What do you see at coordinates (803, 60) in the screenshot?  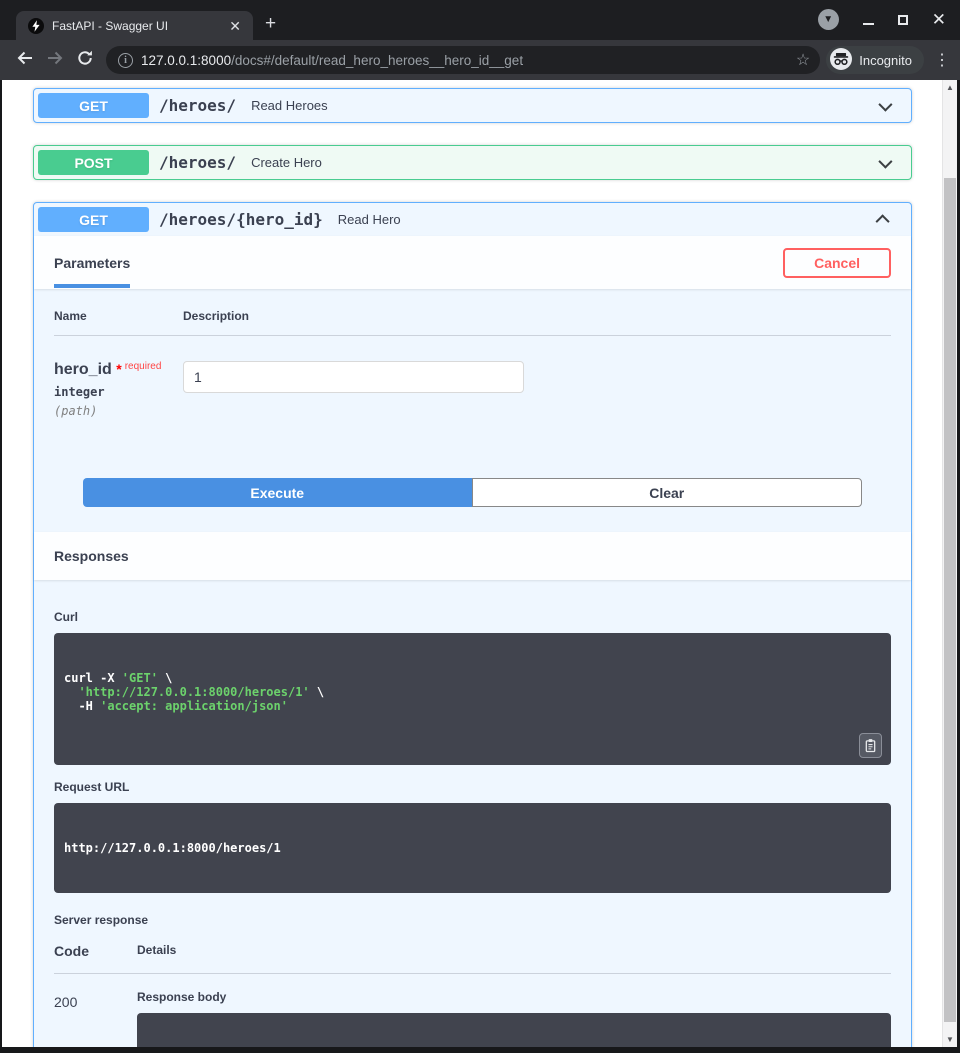 I see `bookmark-star-icon: ☆` at bounding box center [803, 60].